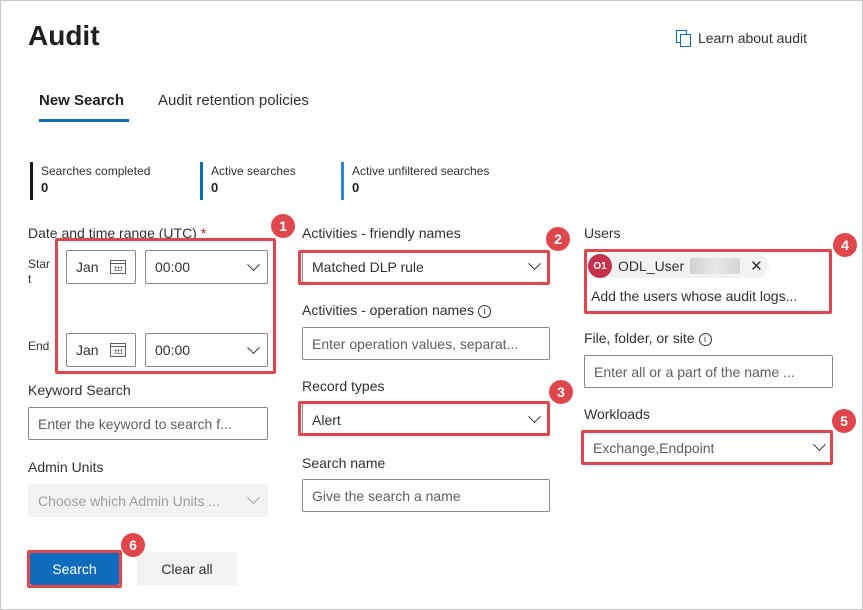 Image resolution: width=863 pixels, height=610 pixels. I want to click on date-range-label-text: Date and time range (UTC), so click(112, 233).